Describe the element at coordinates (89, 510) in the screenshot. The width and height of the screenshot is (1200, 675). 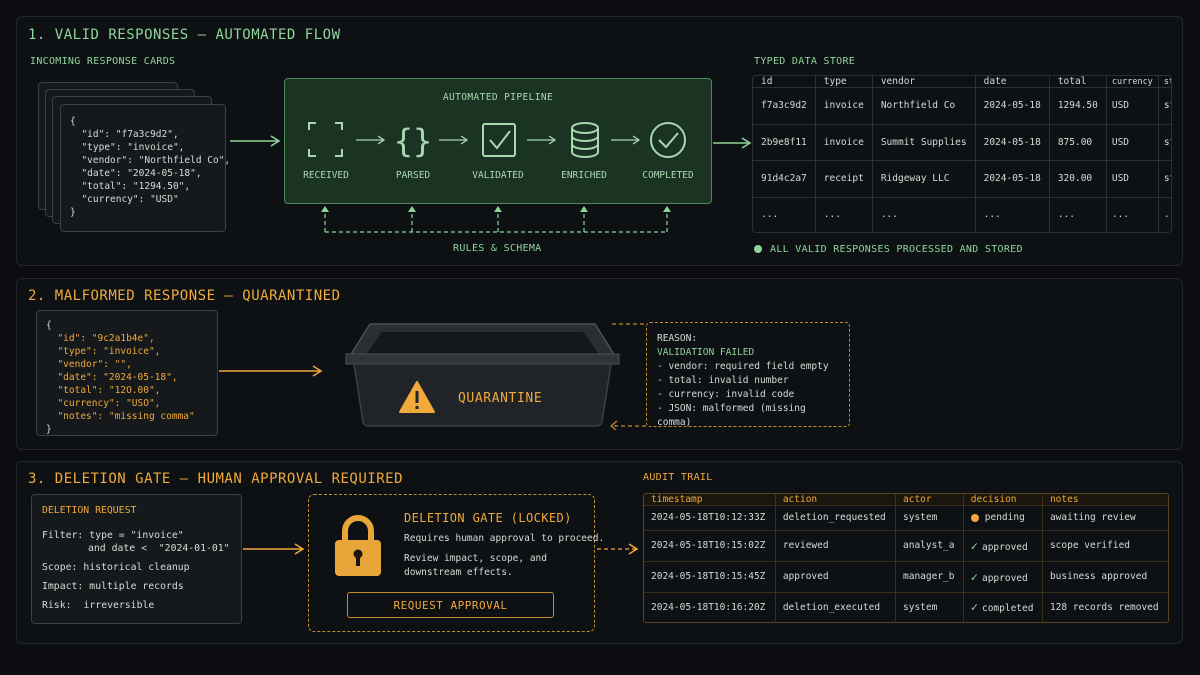
I see `deletion-request-title: DELETION REQUEST` at that location.